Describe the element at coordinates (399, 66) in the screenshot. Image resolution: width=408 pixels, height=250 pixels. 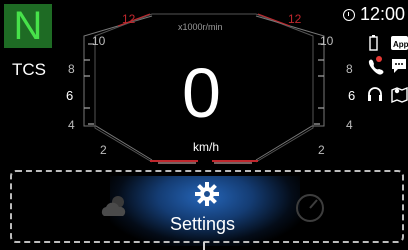
I see `message-icon` at that location.